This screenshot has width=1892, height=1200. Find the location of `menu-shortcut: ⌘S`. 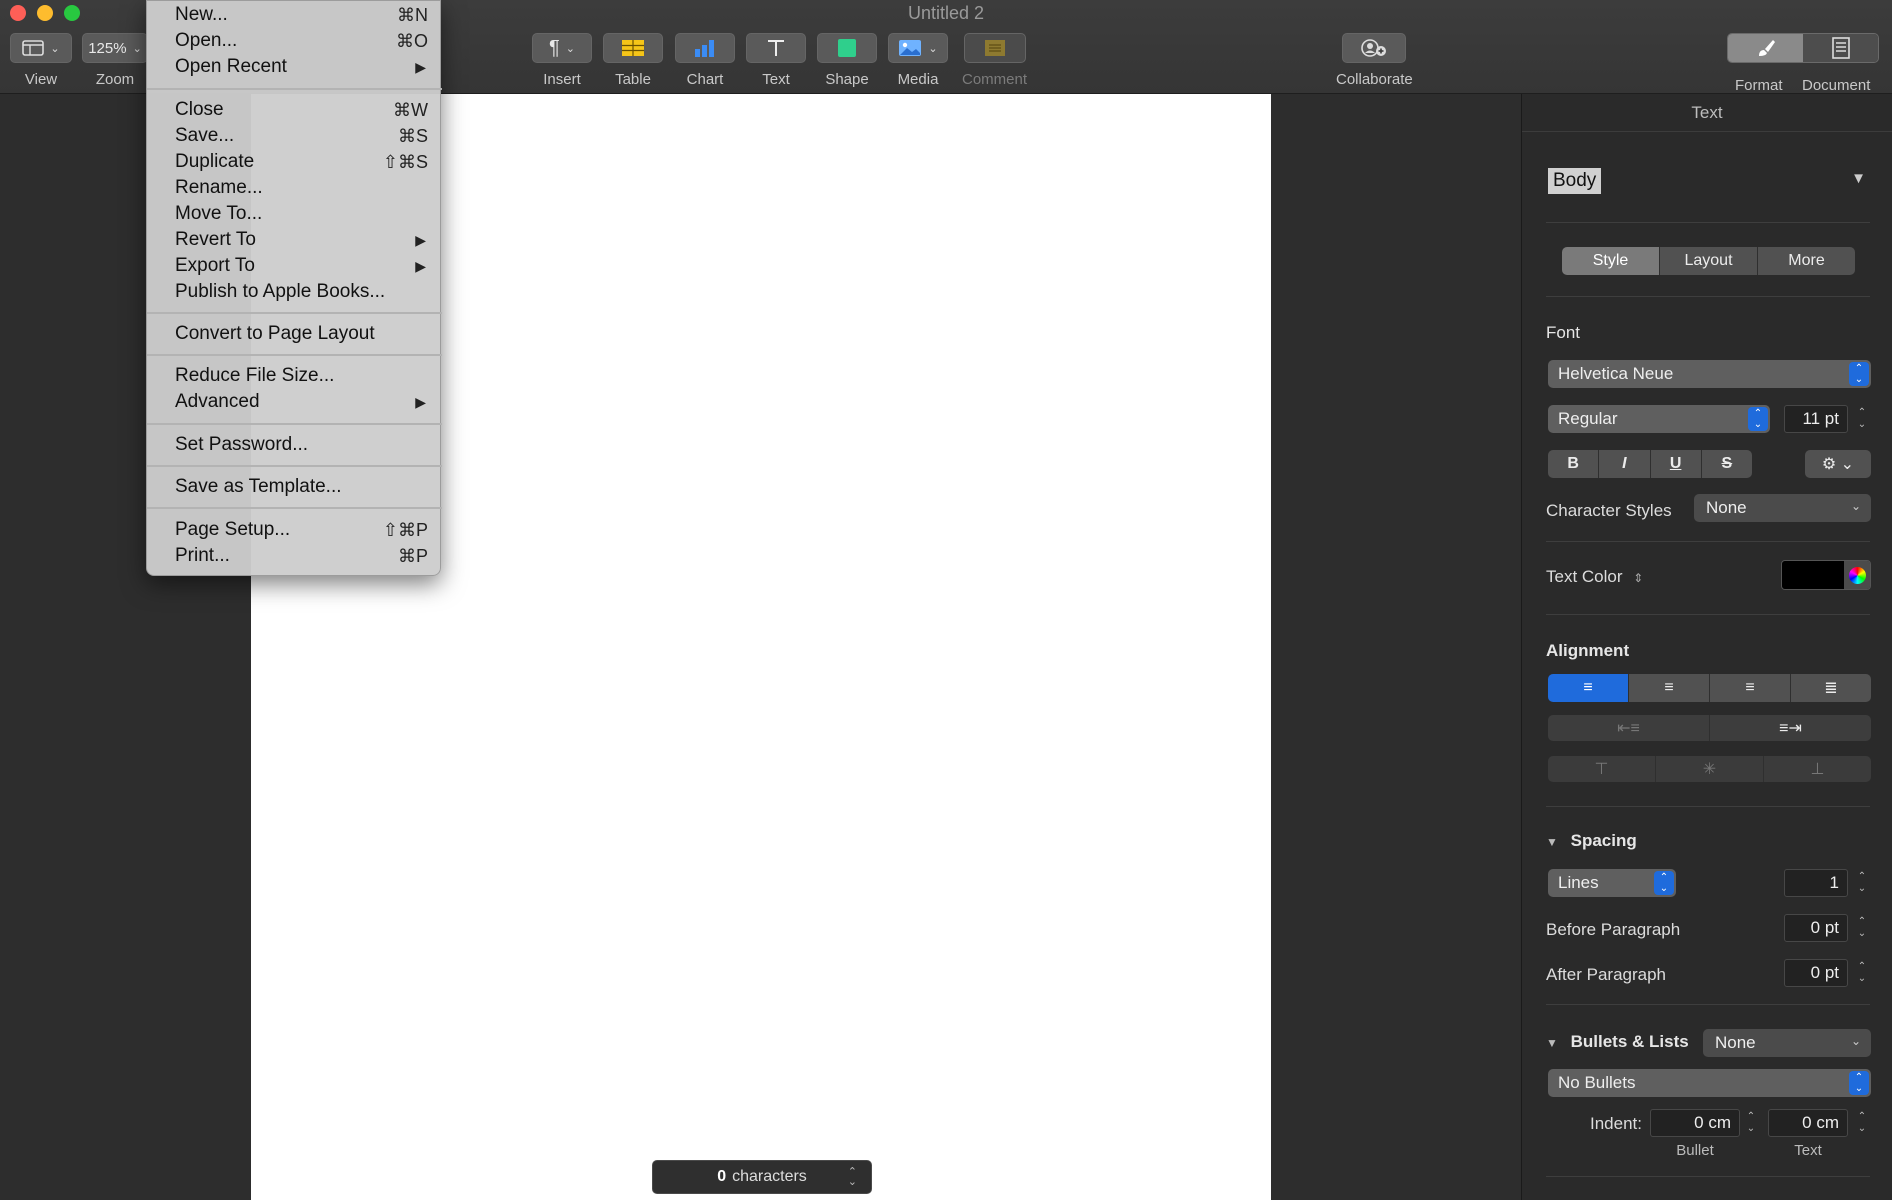

menu-shortcut: ⌘S is located at coordinates (412, 135).